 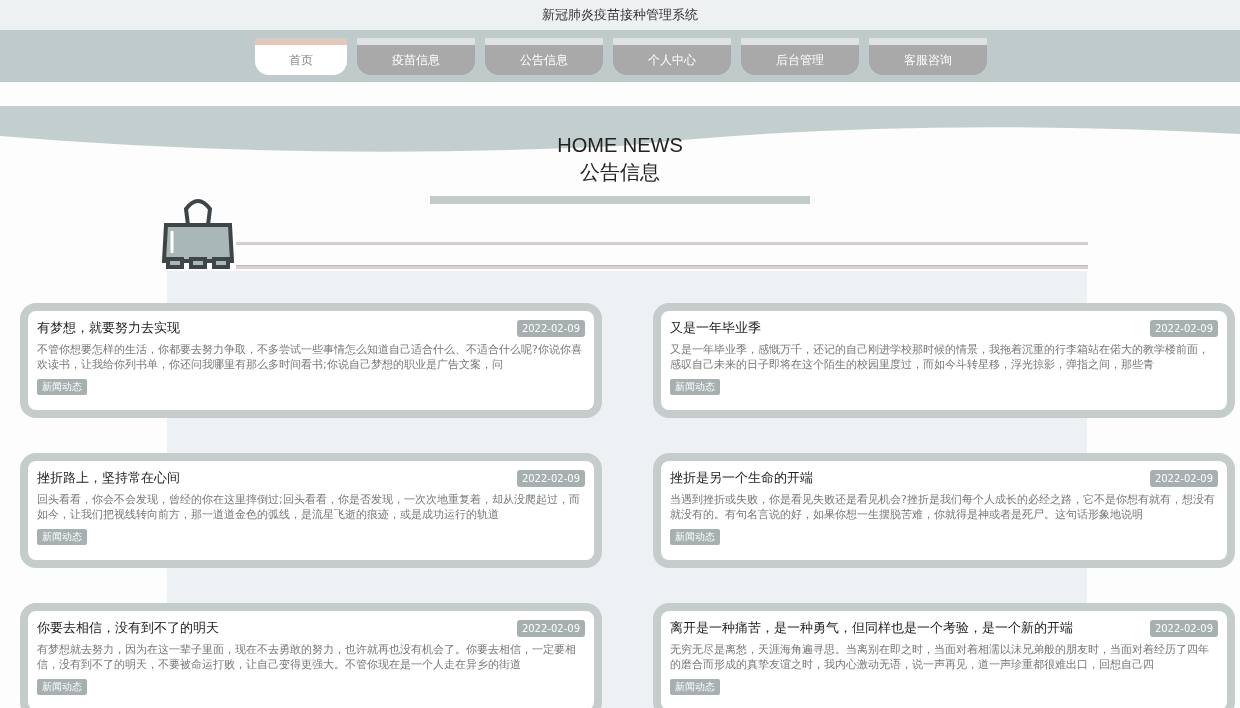 What do you see at coordinates (301, 56) in the screenshot?
I see `nav-tab: 首页` at bounding box center [301, 56].